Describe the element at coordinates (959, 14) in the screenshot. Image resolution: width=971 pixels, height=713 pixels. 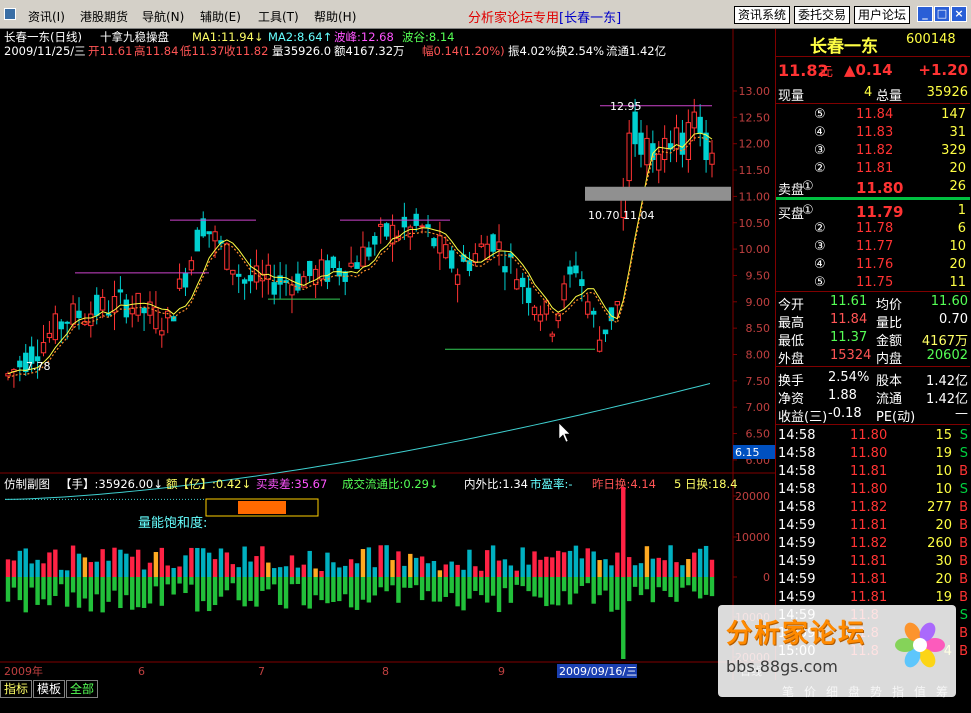
I see `close-icon: ×` at that location.